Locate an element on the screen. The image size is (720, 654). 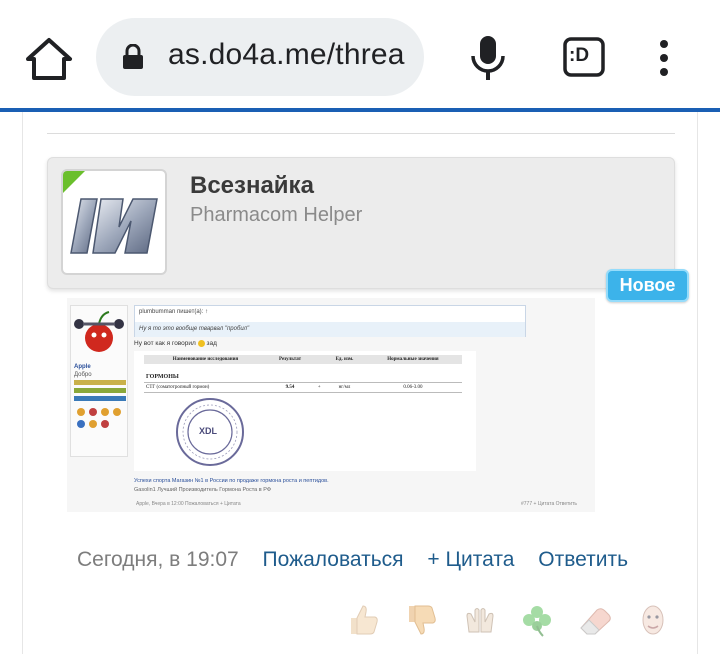
thumbs-up-icon is located at coordinates (363, 620).